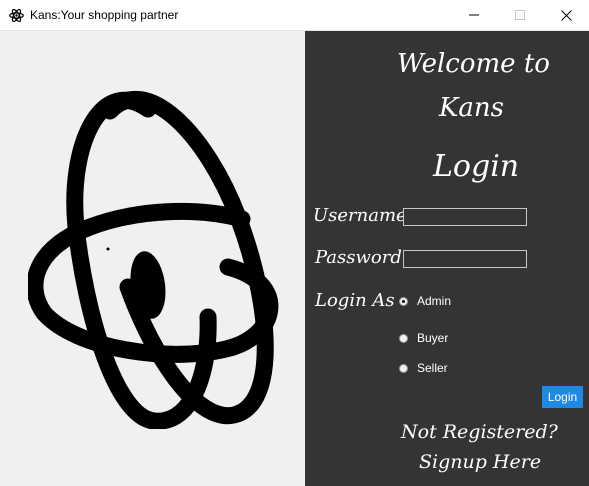 Image resolution: width=589 pixels, height=486 pixels. I want to click on radio-label: Buyer, so click(433, 338).